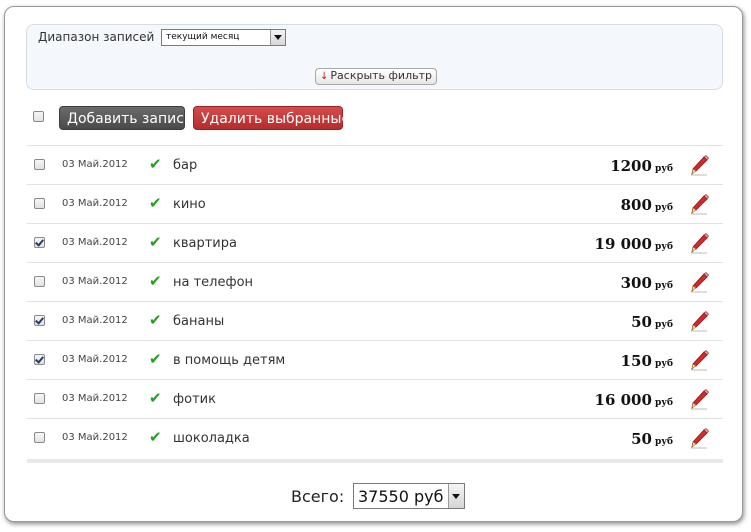 Image resolution: width=751 pixels, height=532 pixels. Describe the element at coordinates (631, 166) in the screenshot. I see `amount-value: 1200` at that location.